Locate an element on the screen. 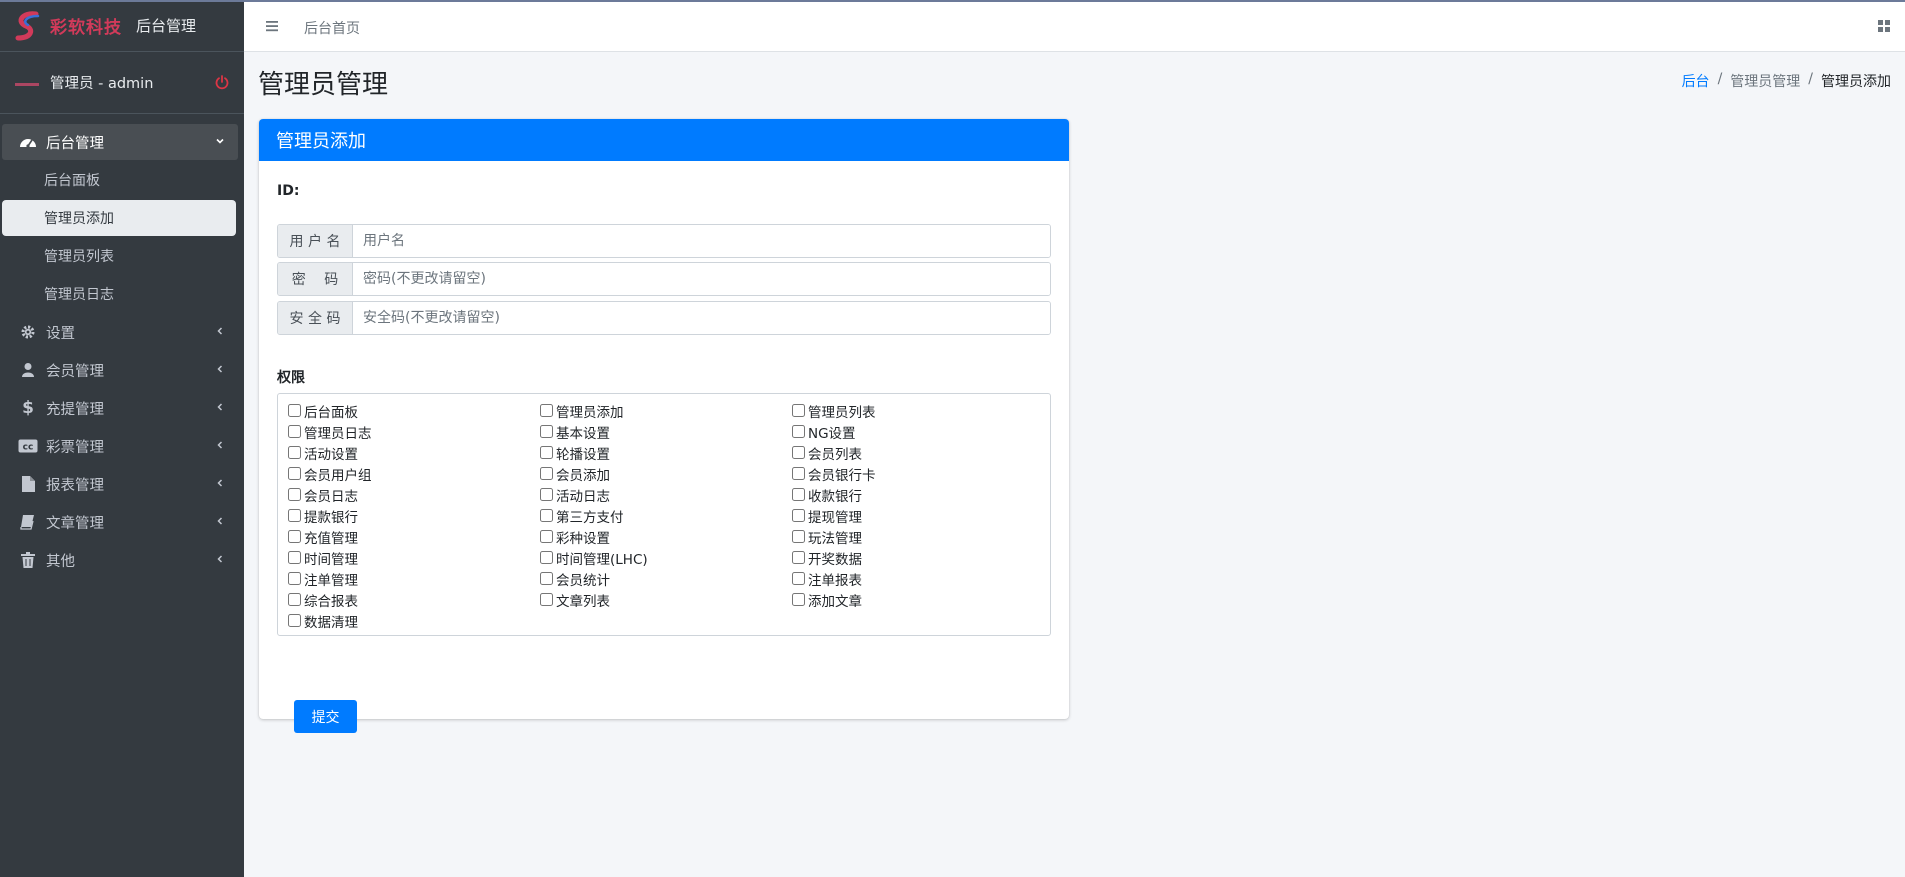 The image size is (1905, 877). permission-item: 时间管理(LHC) is located at coordinates (666, 557).